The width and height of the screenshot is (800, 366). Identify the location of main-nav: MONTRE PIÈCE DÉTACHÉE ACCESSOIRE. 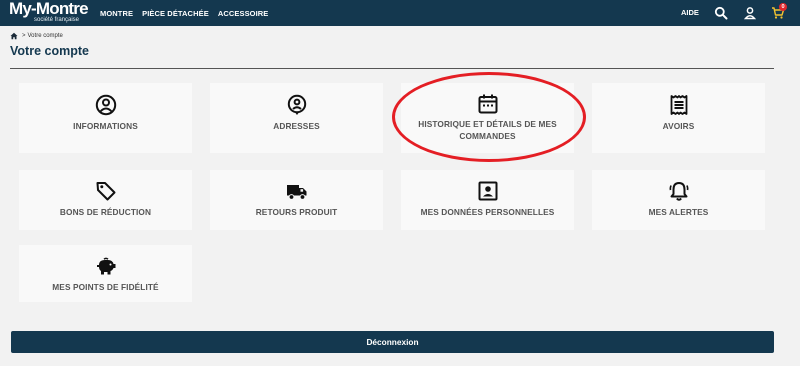
(188, 13).